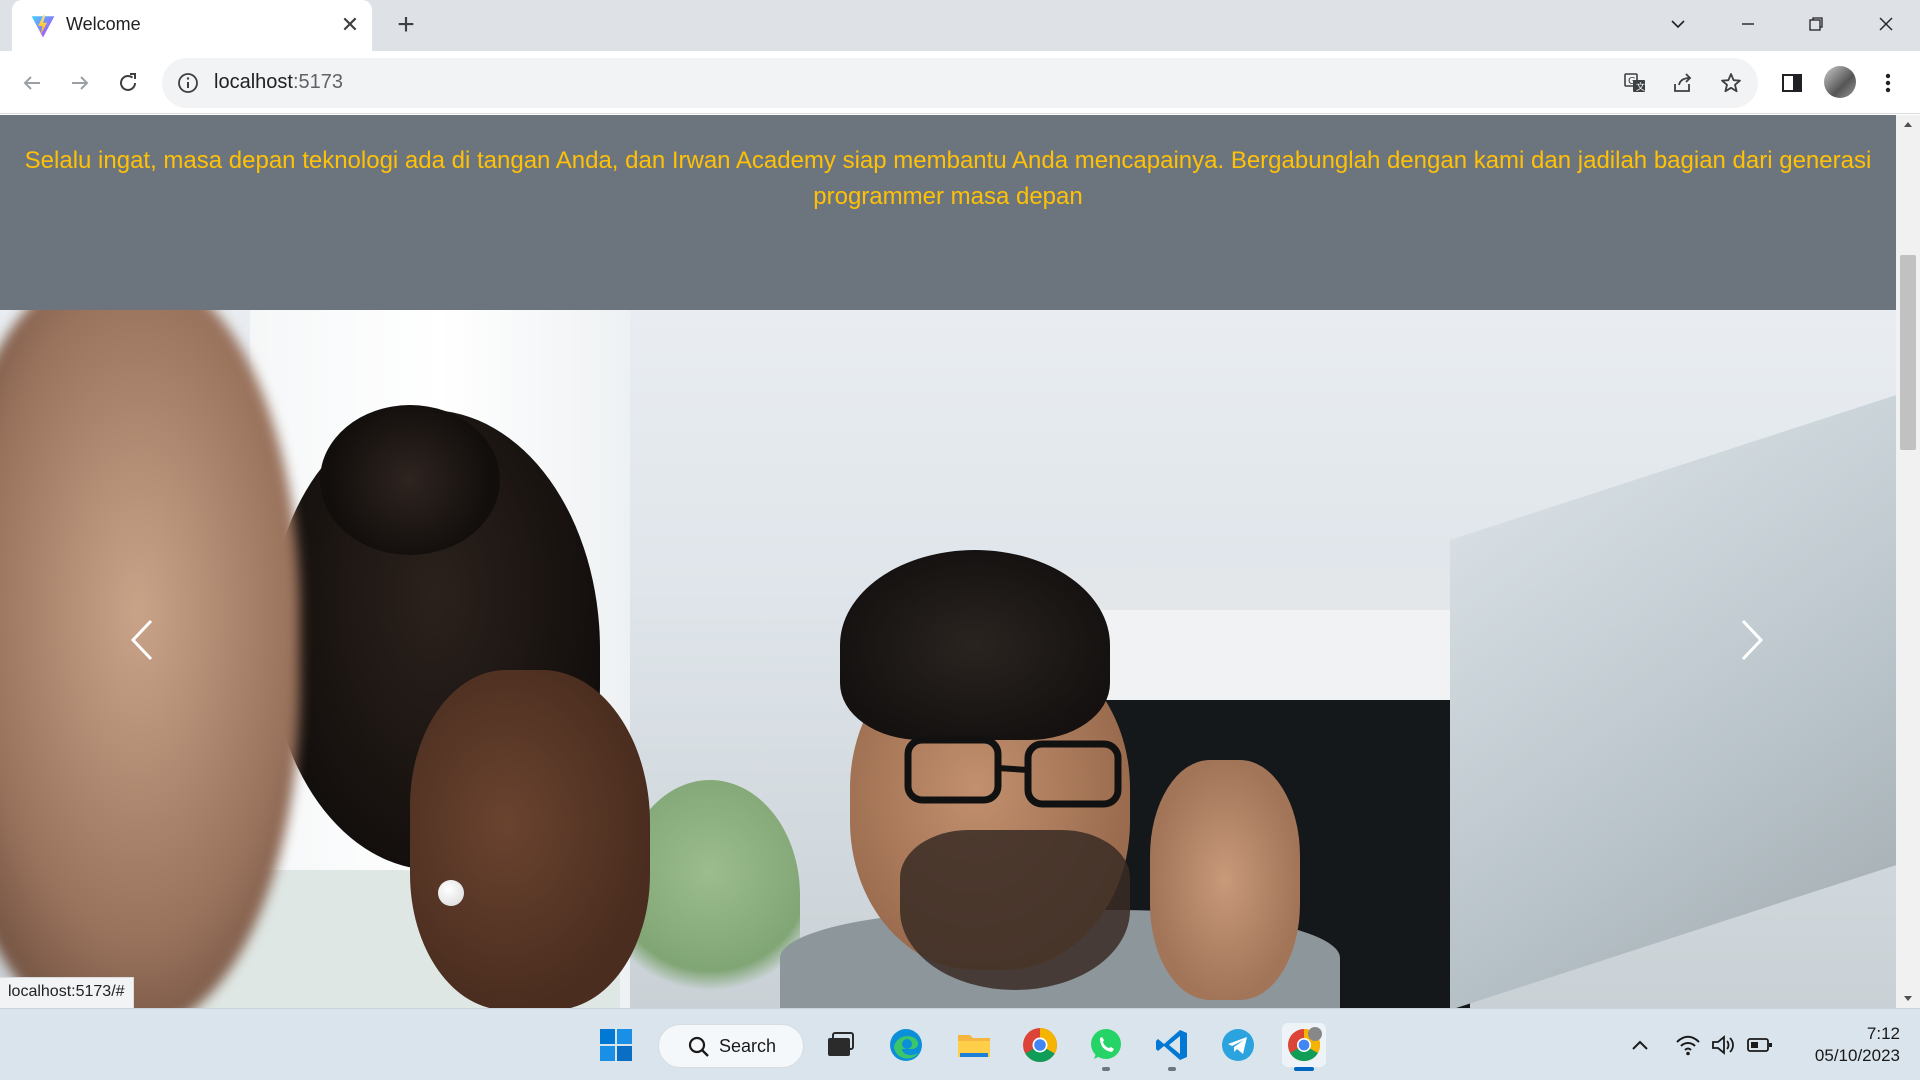 The height and width of the screenshot is (1080, 1920). What do you see at coordinates (1883, 1033) in the screenshot?
I see `clock-time: 7:12` at bounding box center [1883, 1033].